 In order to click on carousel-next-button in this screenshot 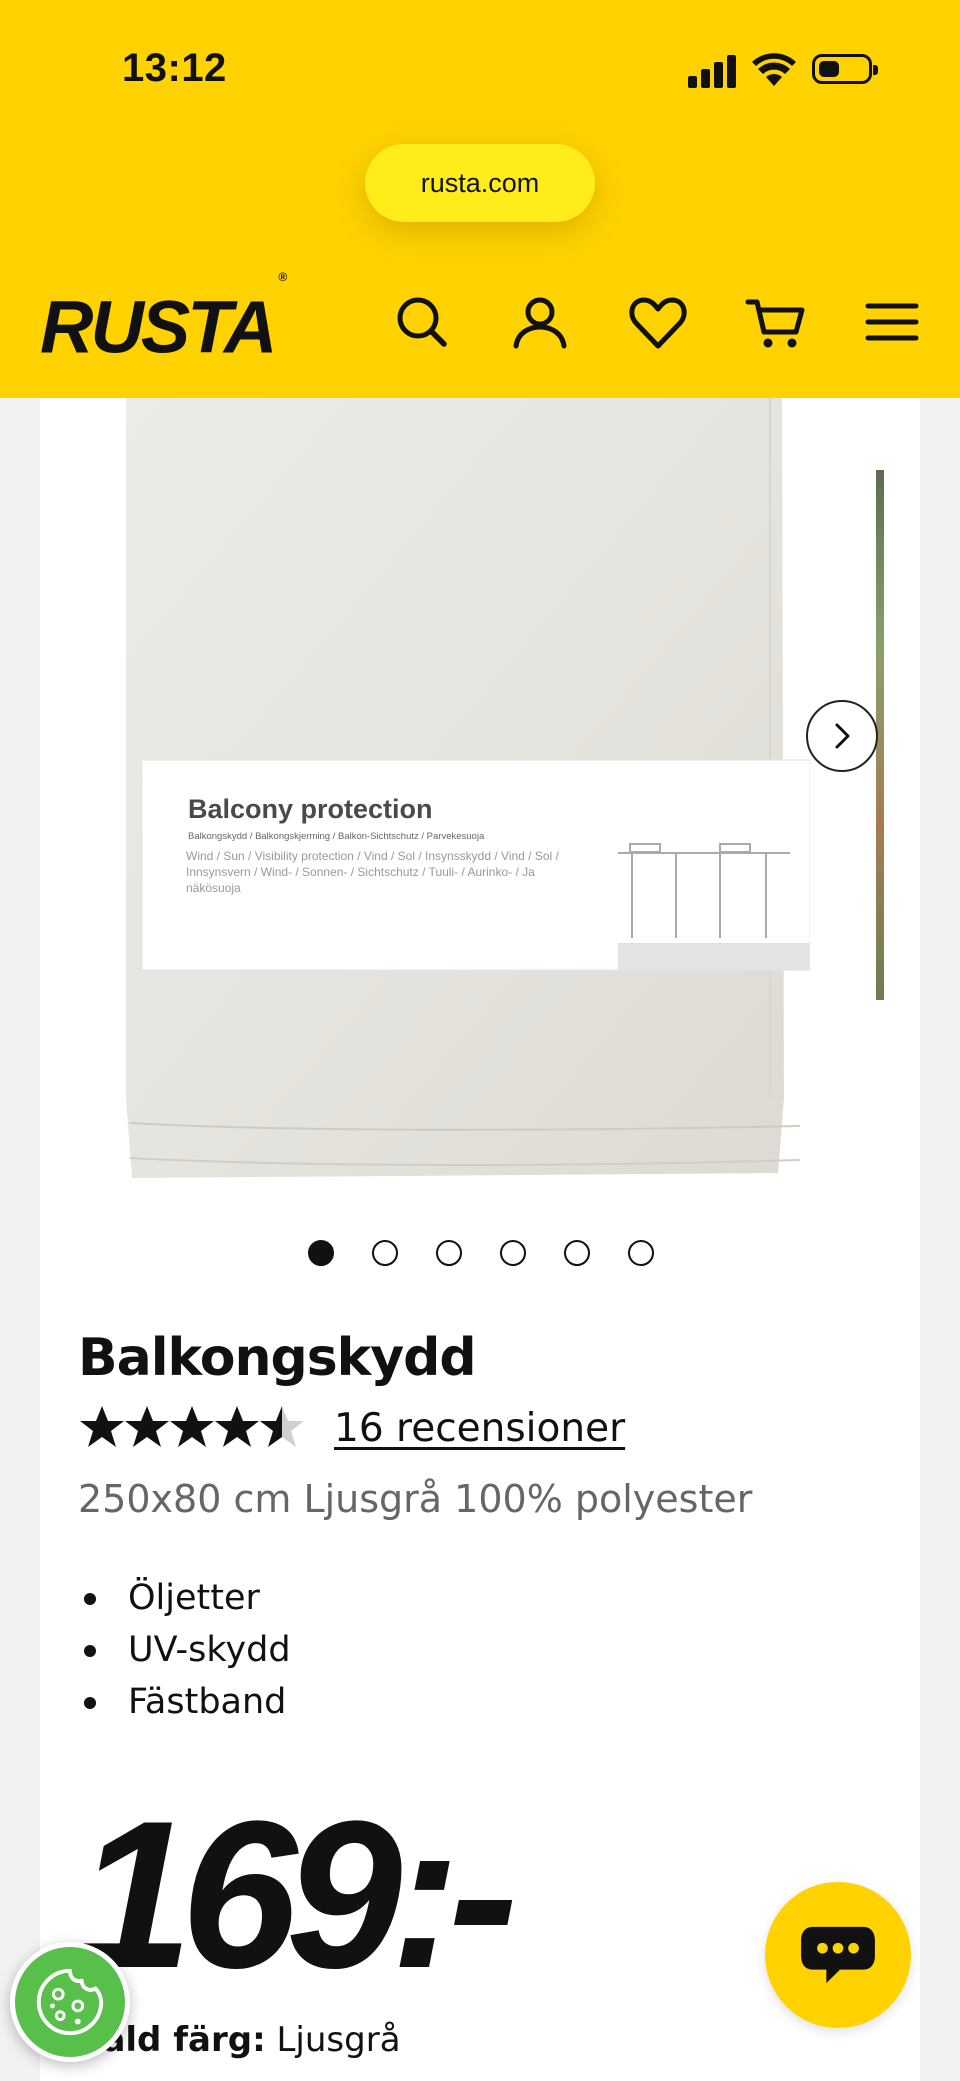, I will do `click(842, 736)`.